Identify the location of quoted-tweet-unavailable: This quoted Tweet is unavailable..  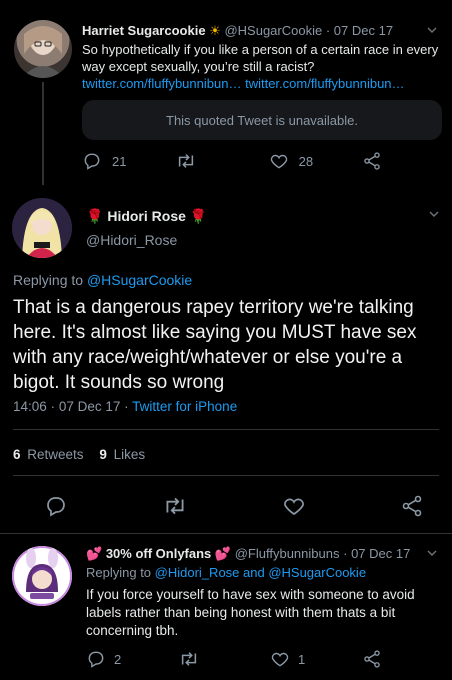
(262, 120).